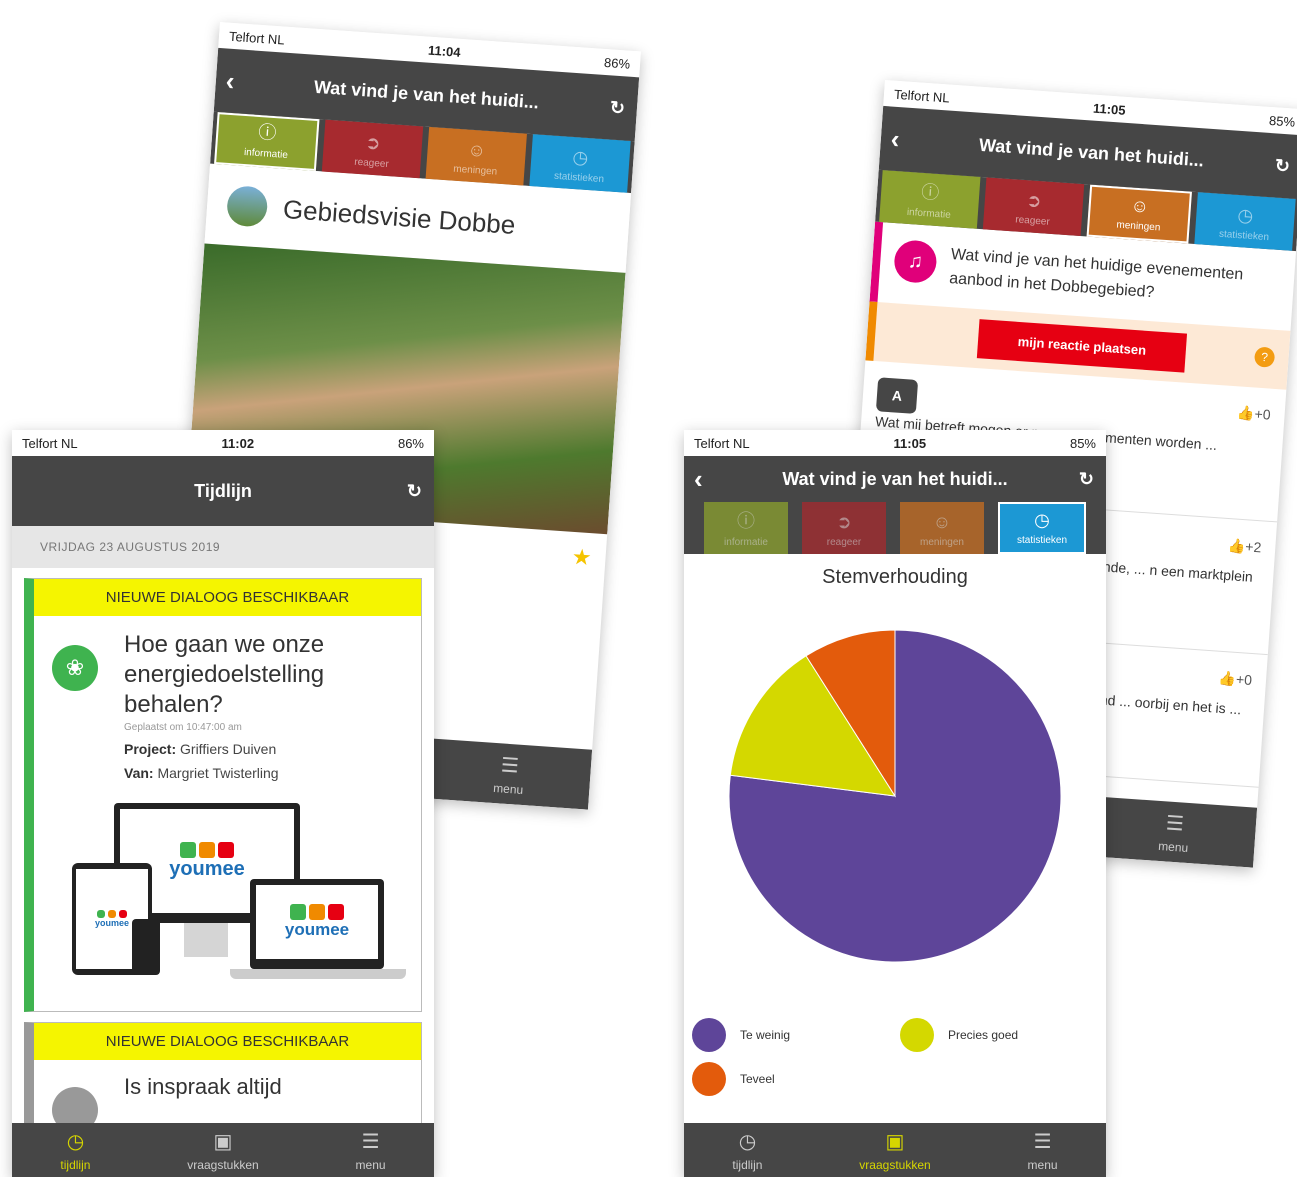 The image size is (1297, 1177). Describe the element at coordinates (223, 443) in the screenshot. I see `status-bar: Telfort NL 11:02 86%` at that location.